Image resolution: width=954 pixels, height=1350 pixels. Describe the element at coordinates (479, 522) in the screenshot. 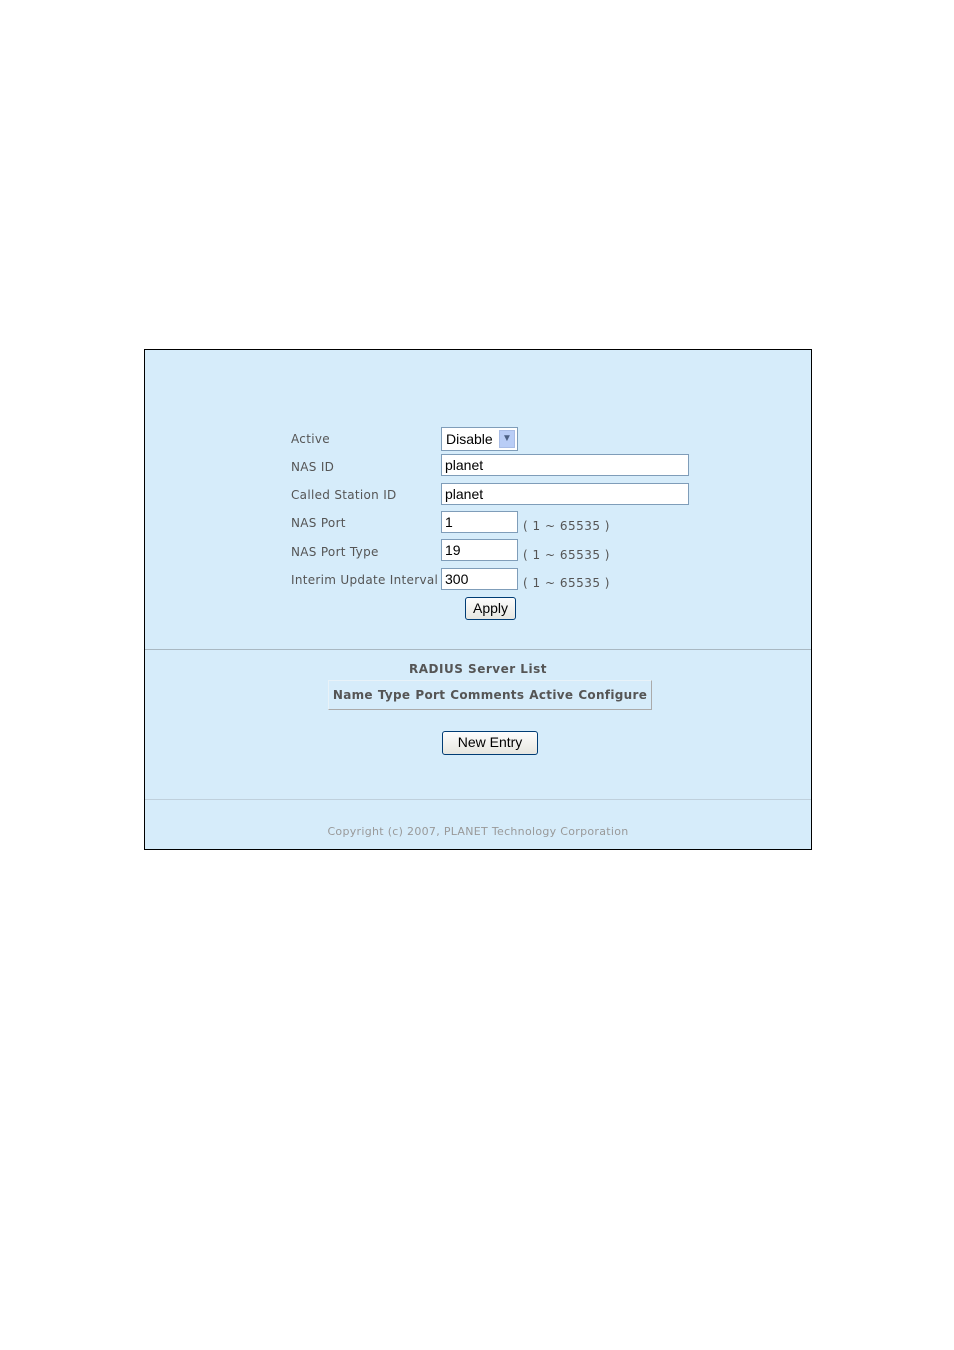

I see `nas-port-input: 1` at that location.